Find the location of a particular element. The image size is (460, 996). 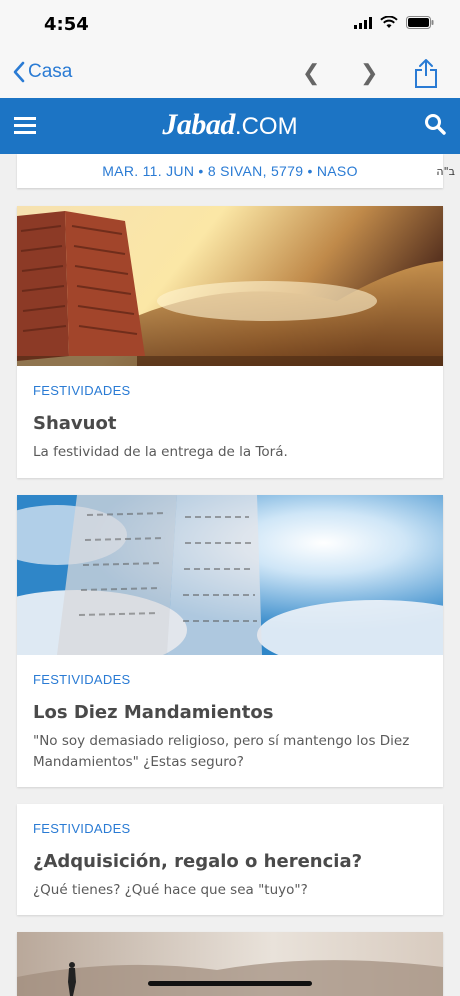

signal-icon is located at coordinates (363, 22).